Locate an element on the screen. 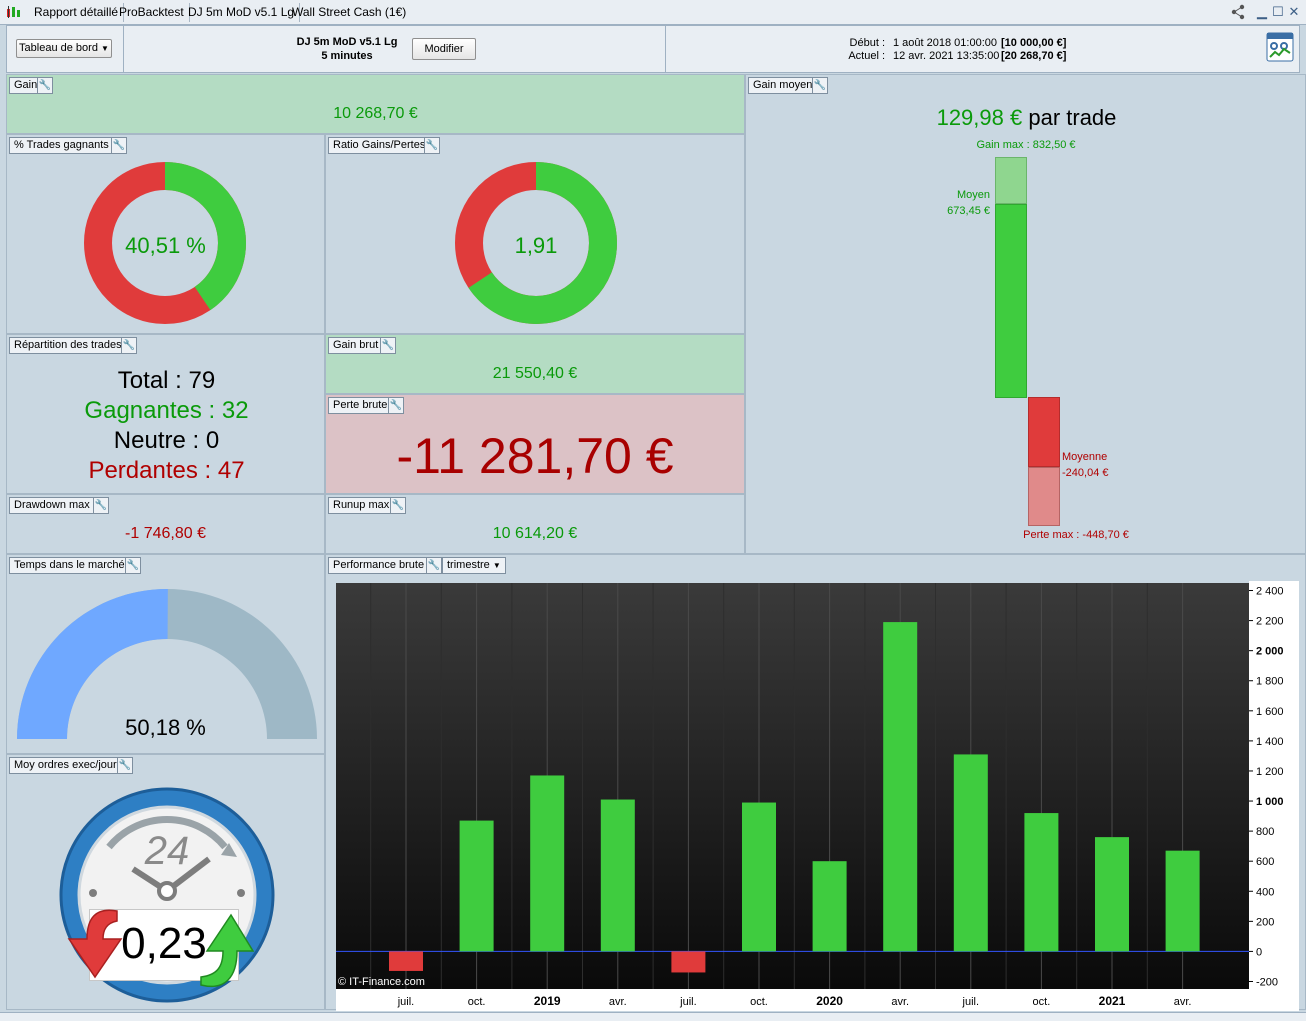  status-bar is located at coordinates (653, 1016).